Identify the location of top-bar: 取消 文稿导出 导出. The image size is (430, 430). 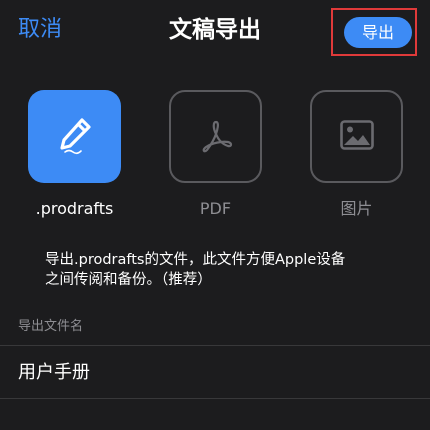
(215, 32).